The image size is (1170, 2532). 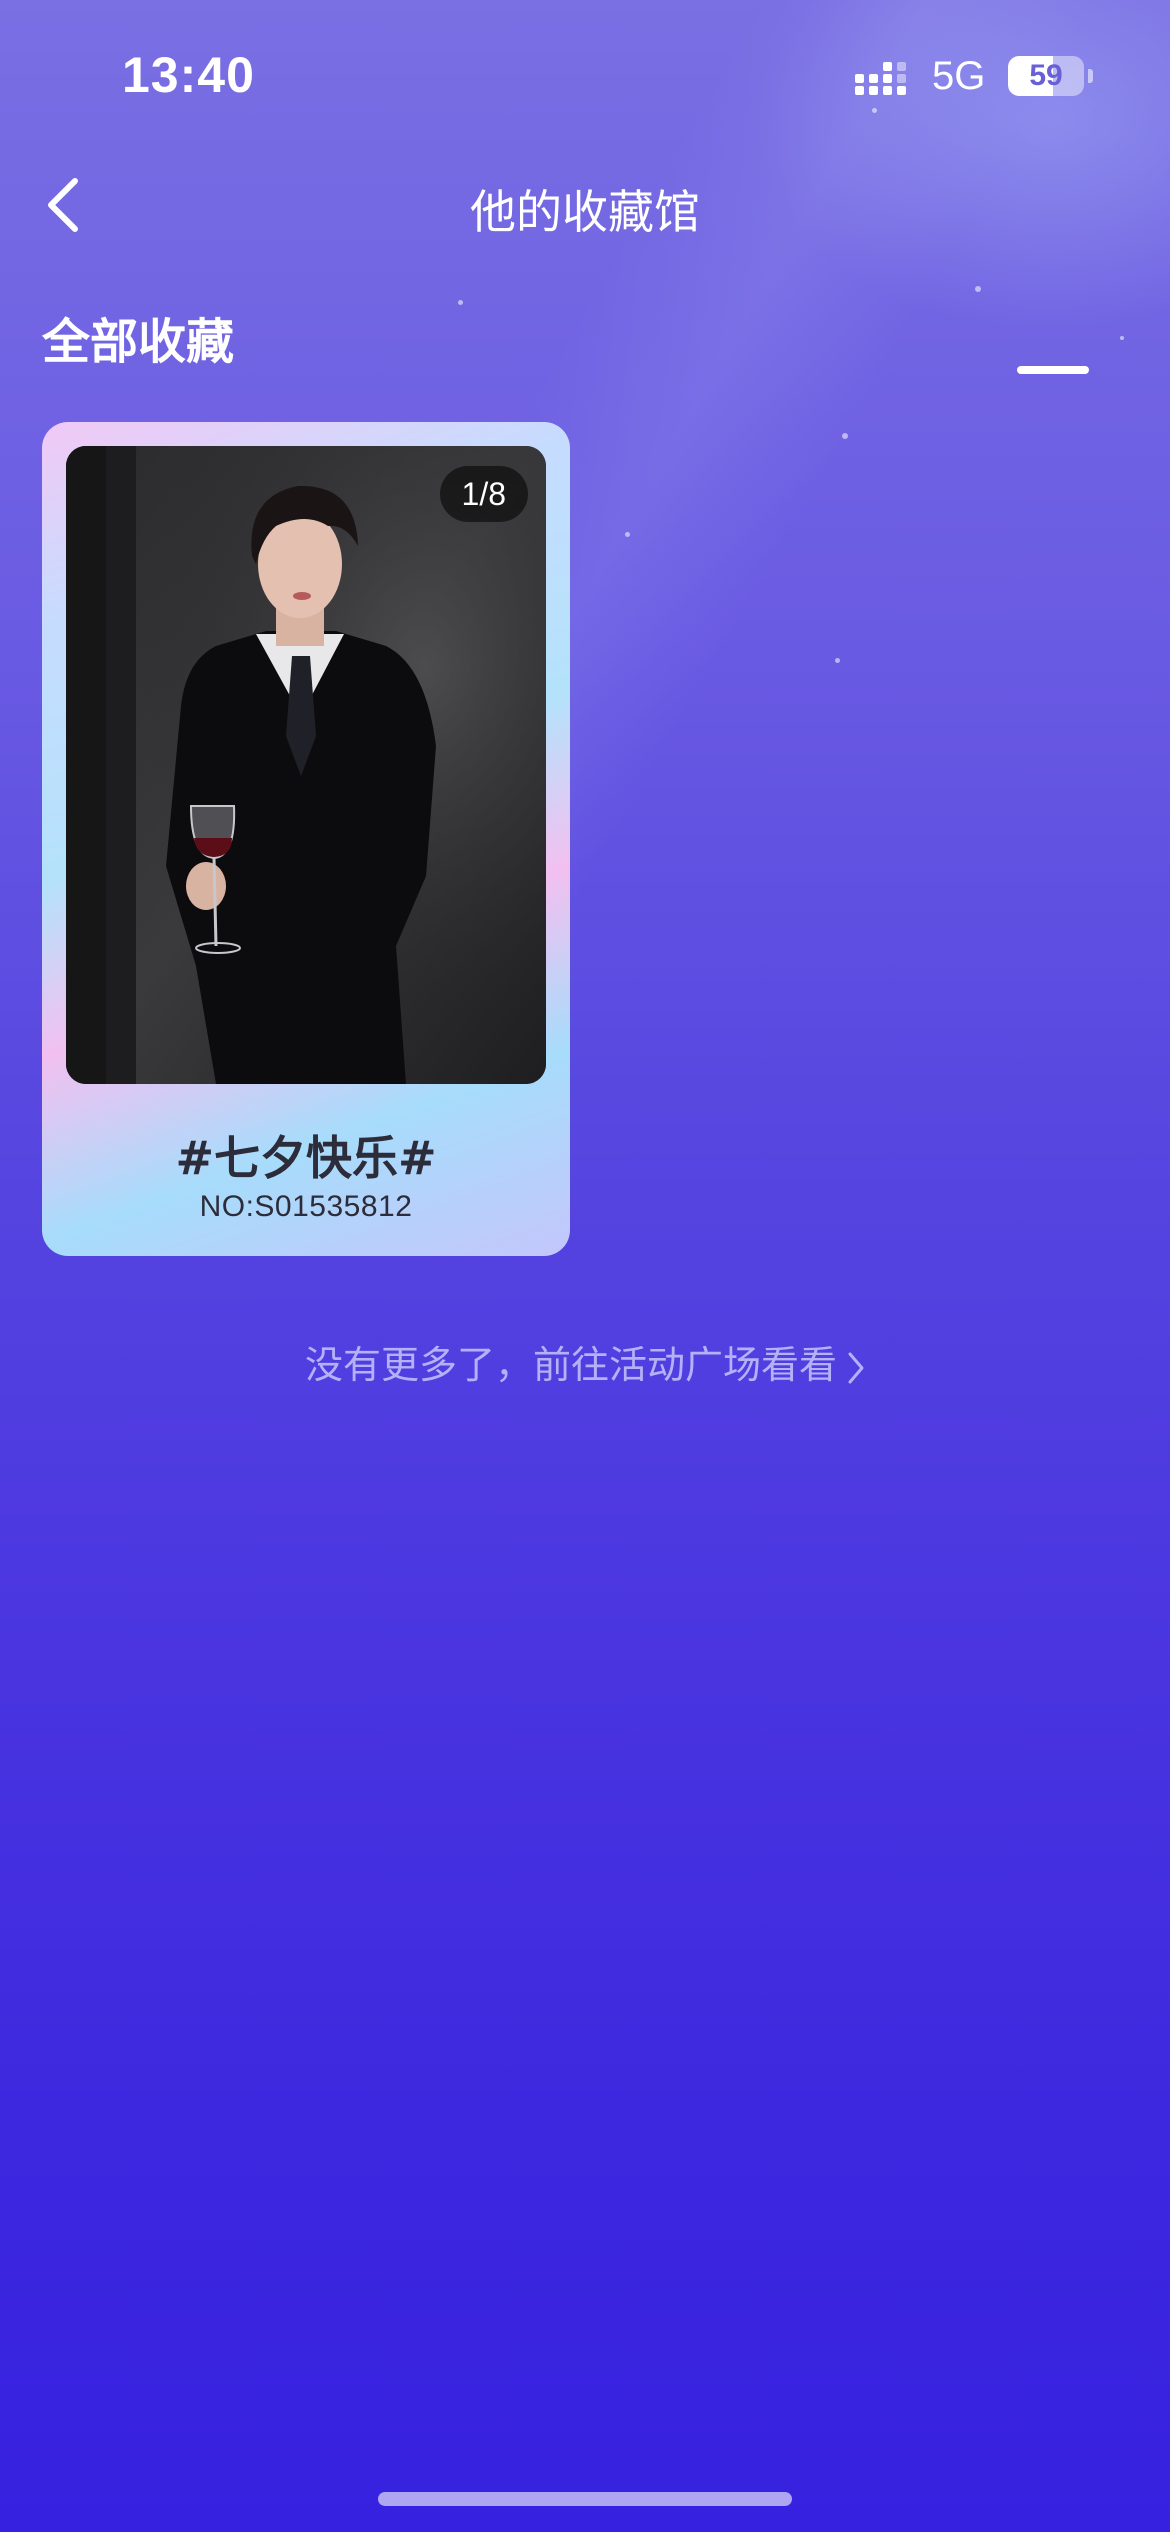 I want to click on chevron-right-icon, so click(x=856, y=1367).